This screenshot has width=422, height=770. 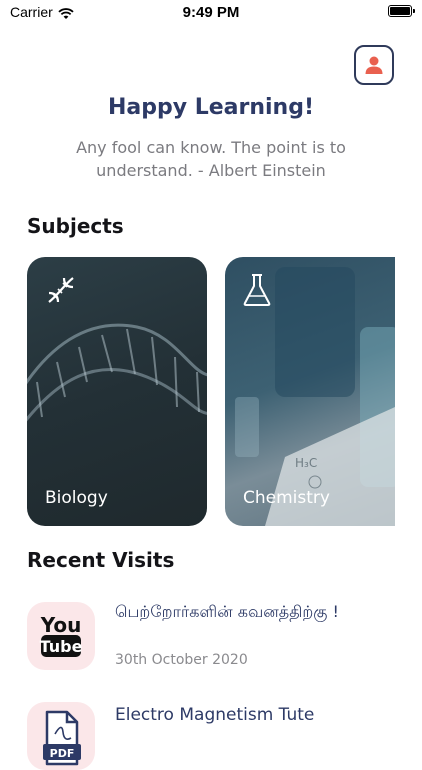 What do you see at coordinates (117, 391) in the screenshot?
I see `subject-card-biology: Biology` at bounding box center [117, 391].